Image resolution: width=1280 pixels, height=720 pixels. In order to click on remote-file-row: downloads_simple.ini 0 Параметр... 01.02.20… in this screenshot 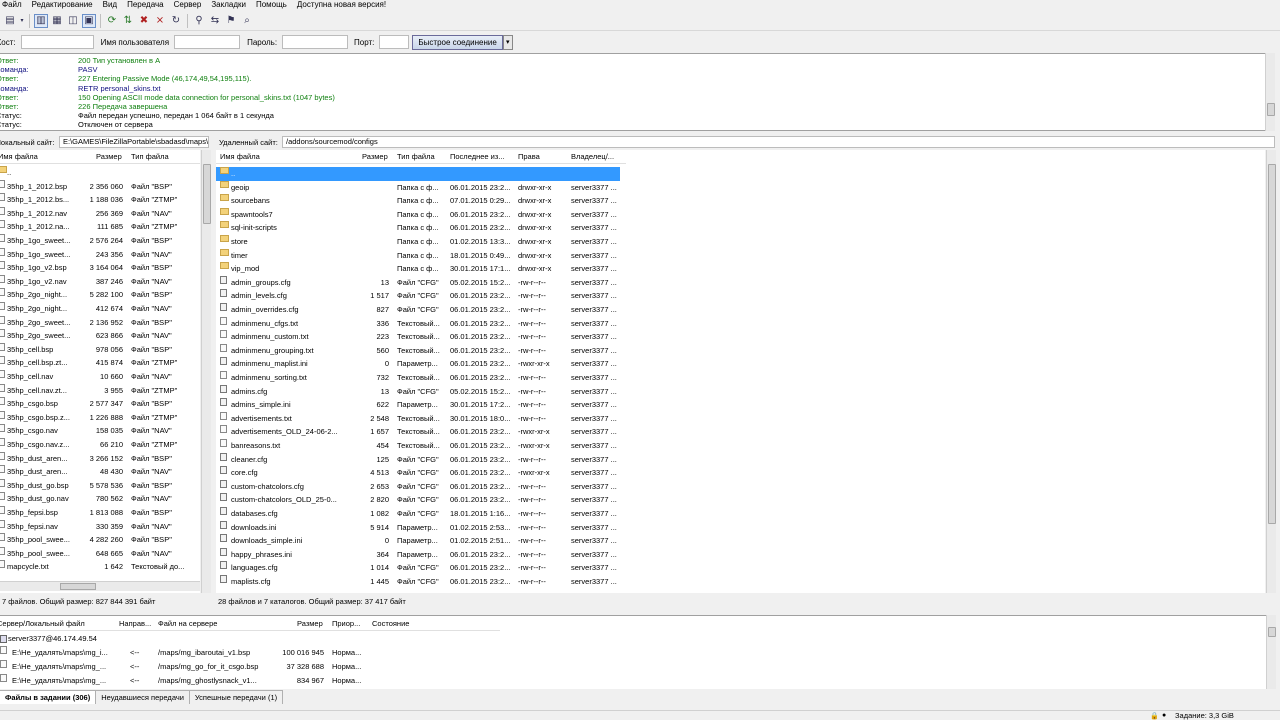, I will do `click(421, 541)`.